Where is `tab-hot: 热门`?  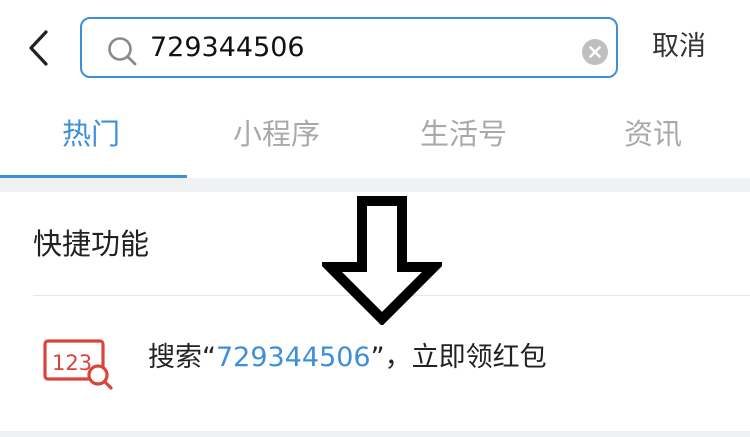
tab-hot: 热门 is located at coordinates (91, 134).